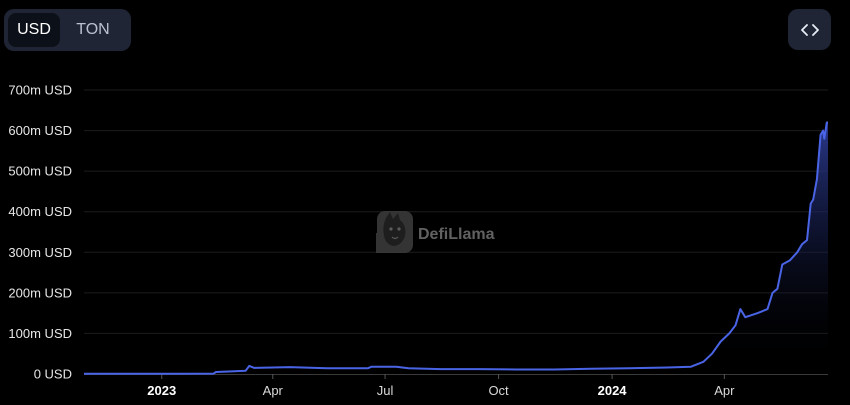  What do you see at coordinates (40, 130) in the screenshot?
I see `y-tick-label: 600m USD` at bounding box center [40, 130].